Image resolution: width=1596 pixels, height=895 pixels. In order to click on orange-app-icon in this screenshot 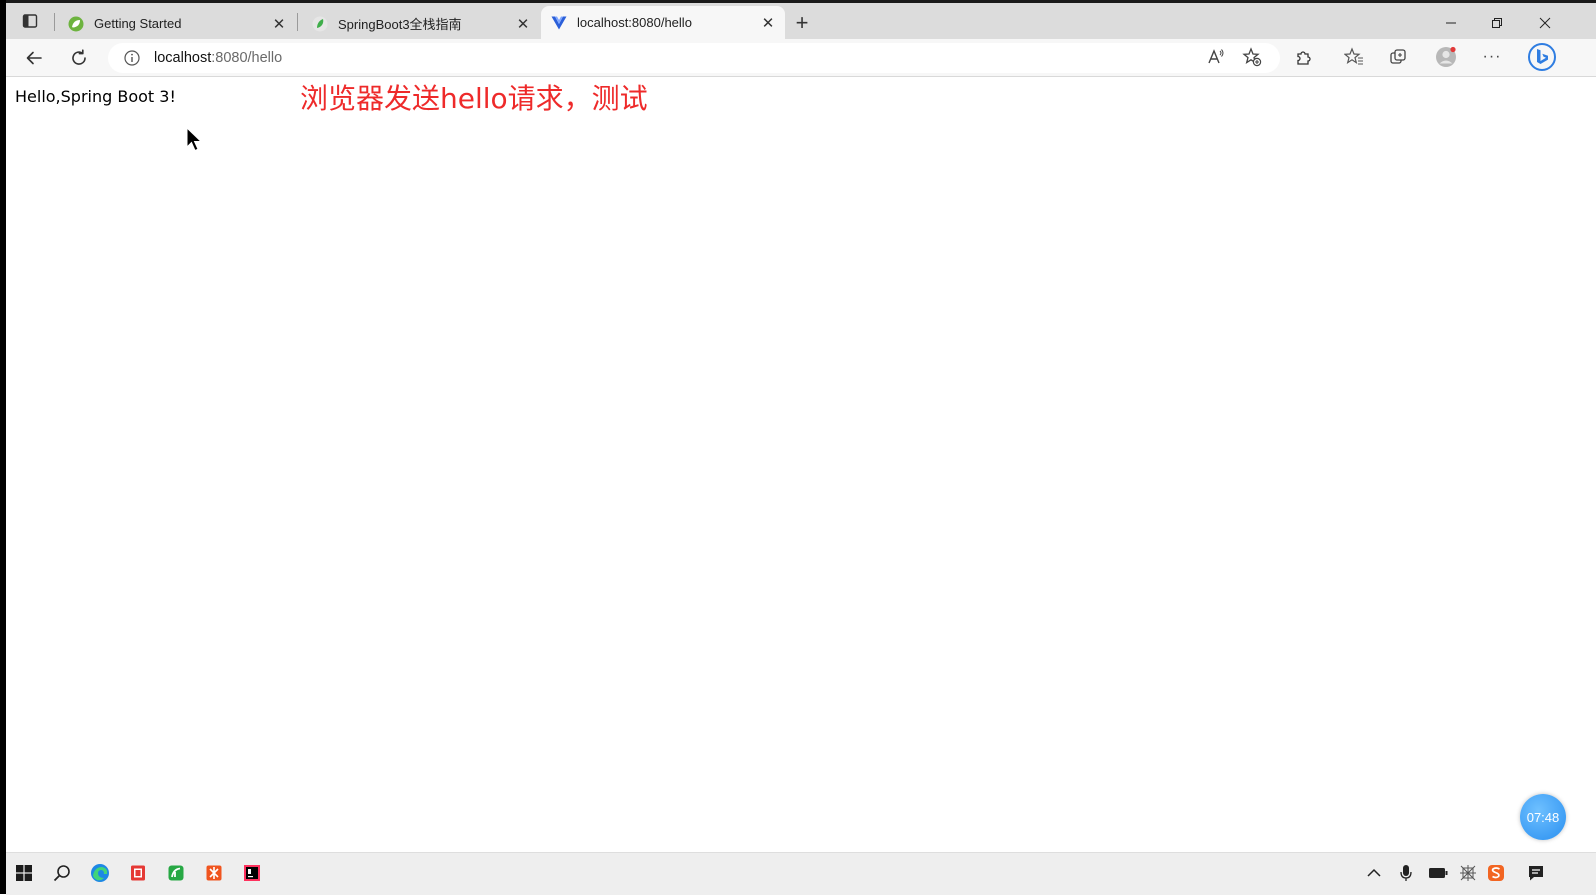, I will do `click(214, 873)`.